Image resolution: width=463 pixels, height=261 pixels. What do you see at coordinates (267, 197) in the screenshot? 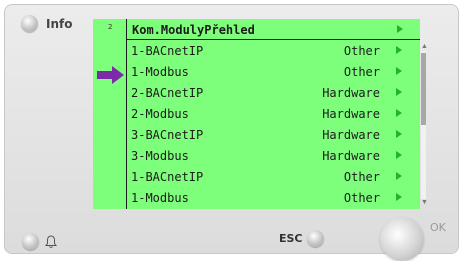
I see `menu-row: 1-Modbus Other` at bounding box center [267, 197].